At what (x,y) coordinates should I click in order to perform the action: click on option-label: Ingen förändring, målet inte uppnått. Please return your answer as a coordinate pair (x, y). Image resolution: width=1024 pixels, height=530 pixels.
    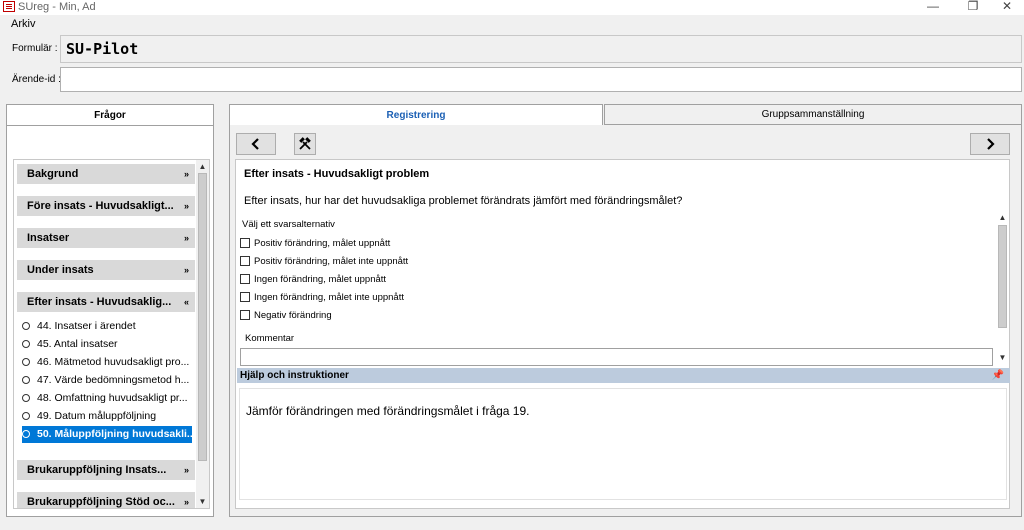
    Looking at the image, I should click on (329, 297).